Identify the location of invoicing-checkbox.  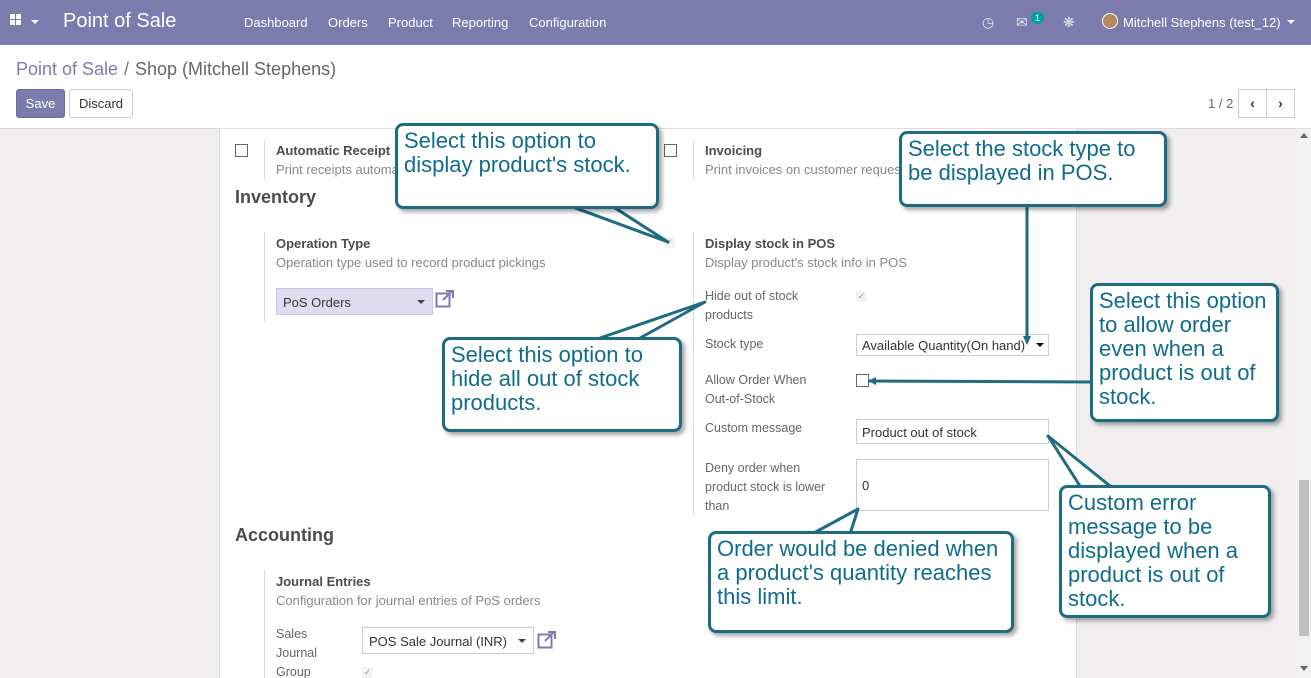
(670, 150).